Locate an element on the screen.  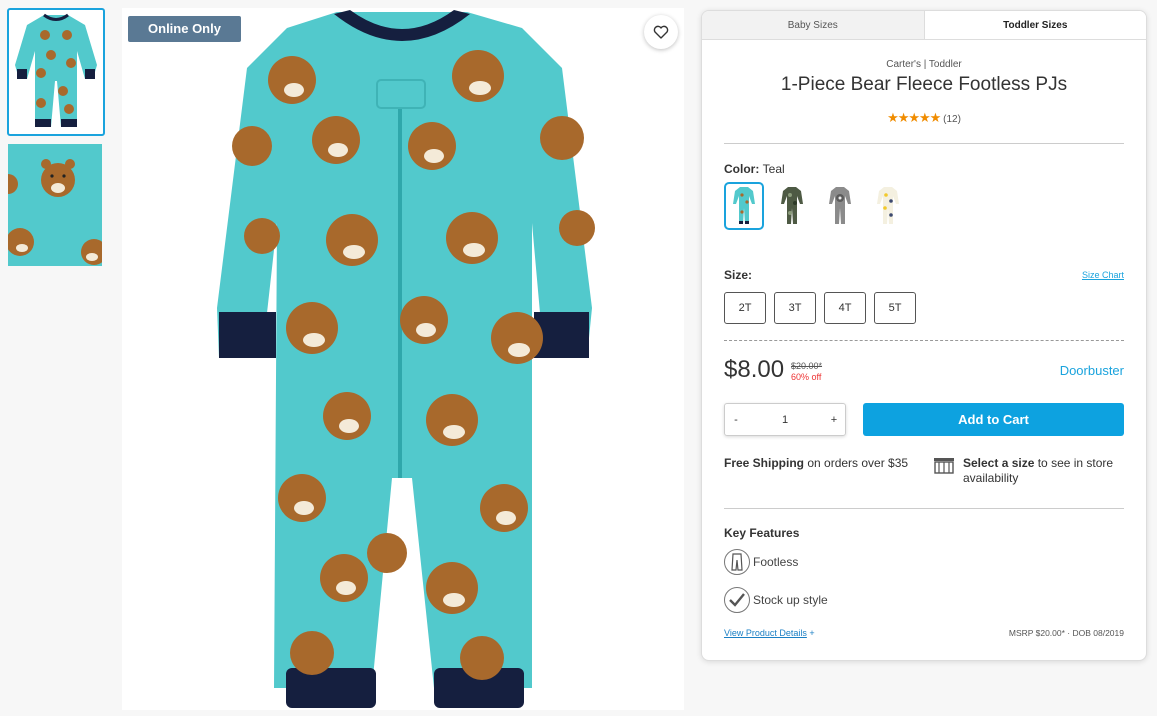
heart-icon is located at coordinates (661, 32).